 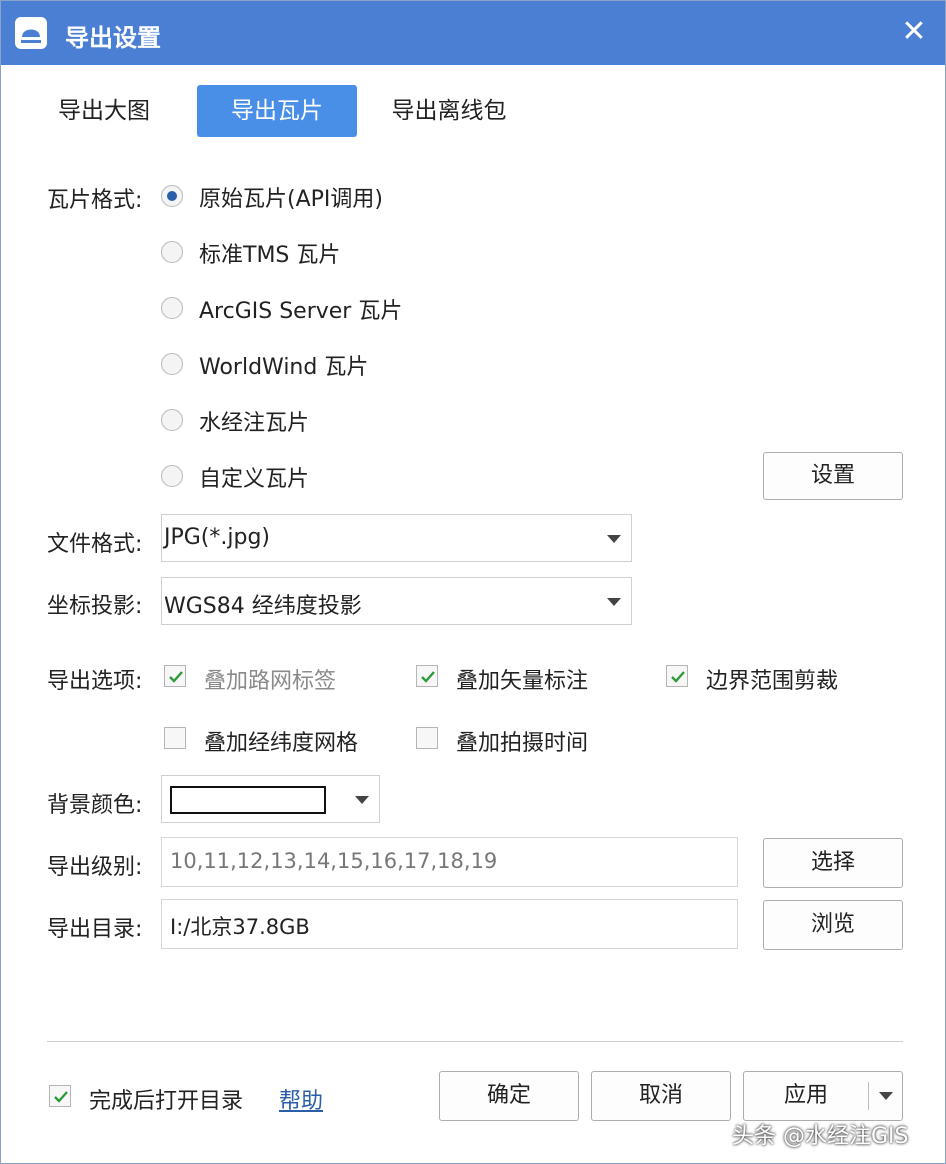 What do you see at coordinates (820, 1136) in the screenshot?
I see `watermark: 头条 @水经注GIS` at bounding box center [820, 1136].